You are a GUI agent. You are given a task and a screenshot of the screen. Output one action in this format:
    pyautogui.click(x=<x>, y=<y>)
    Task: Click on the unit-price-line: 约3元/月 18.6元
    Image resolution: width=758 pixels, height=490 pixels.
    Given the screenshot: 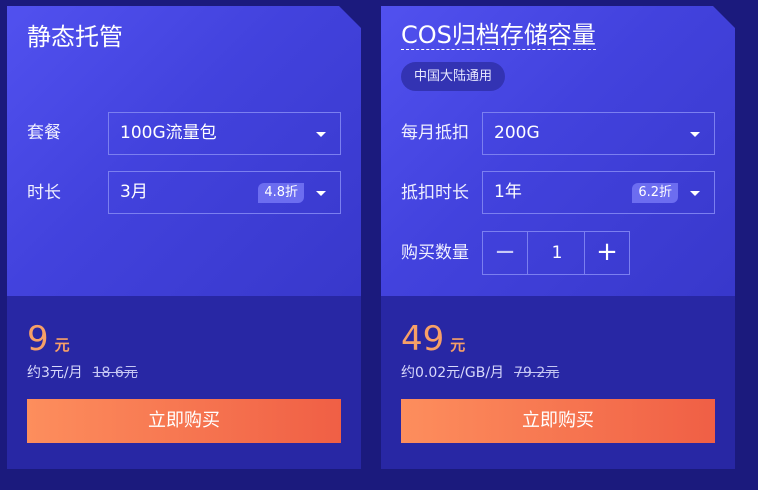 What is the action you would take?
    pyautogui.click(x=82, y=373)
    